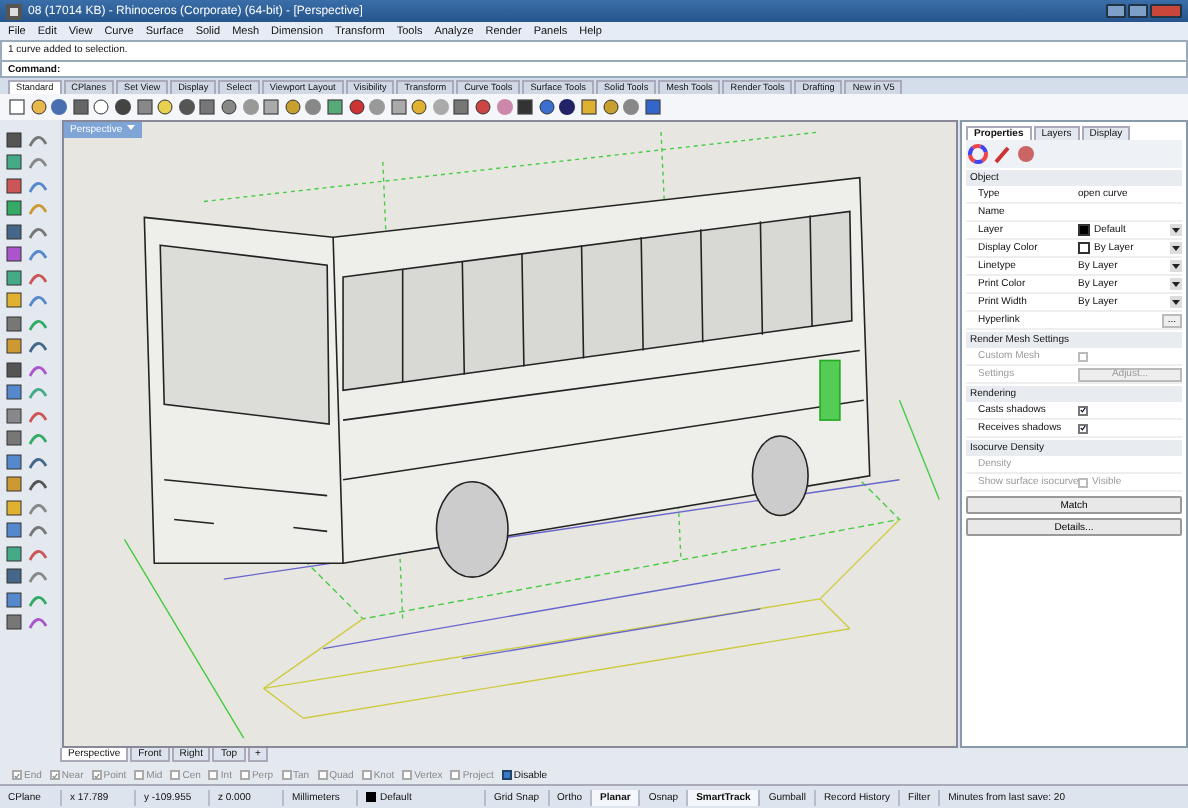  What do you see at coordinates (371, 797) in the screenshot?
I see `layer-swatch` at bounding box center [371, 797].